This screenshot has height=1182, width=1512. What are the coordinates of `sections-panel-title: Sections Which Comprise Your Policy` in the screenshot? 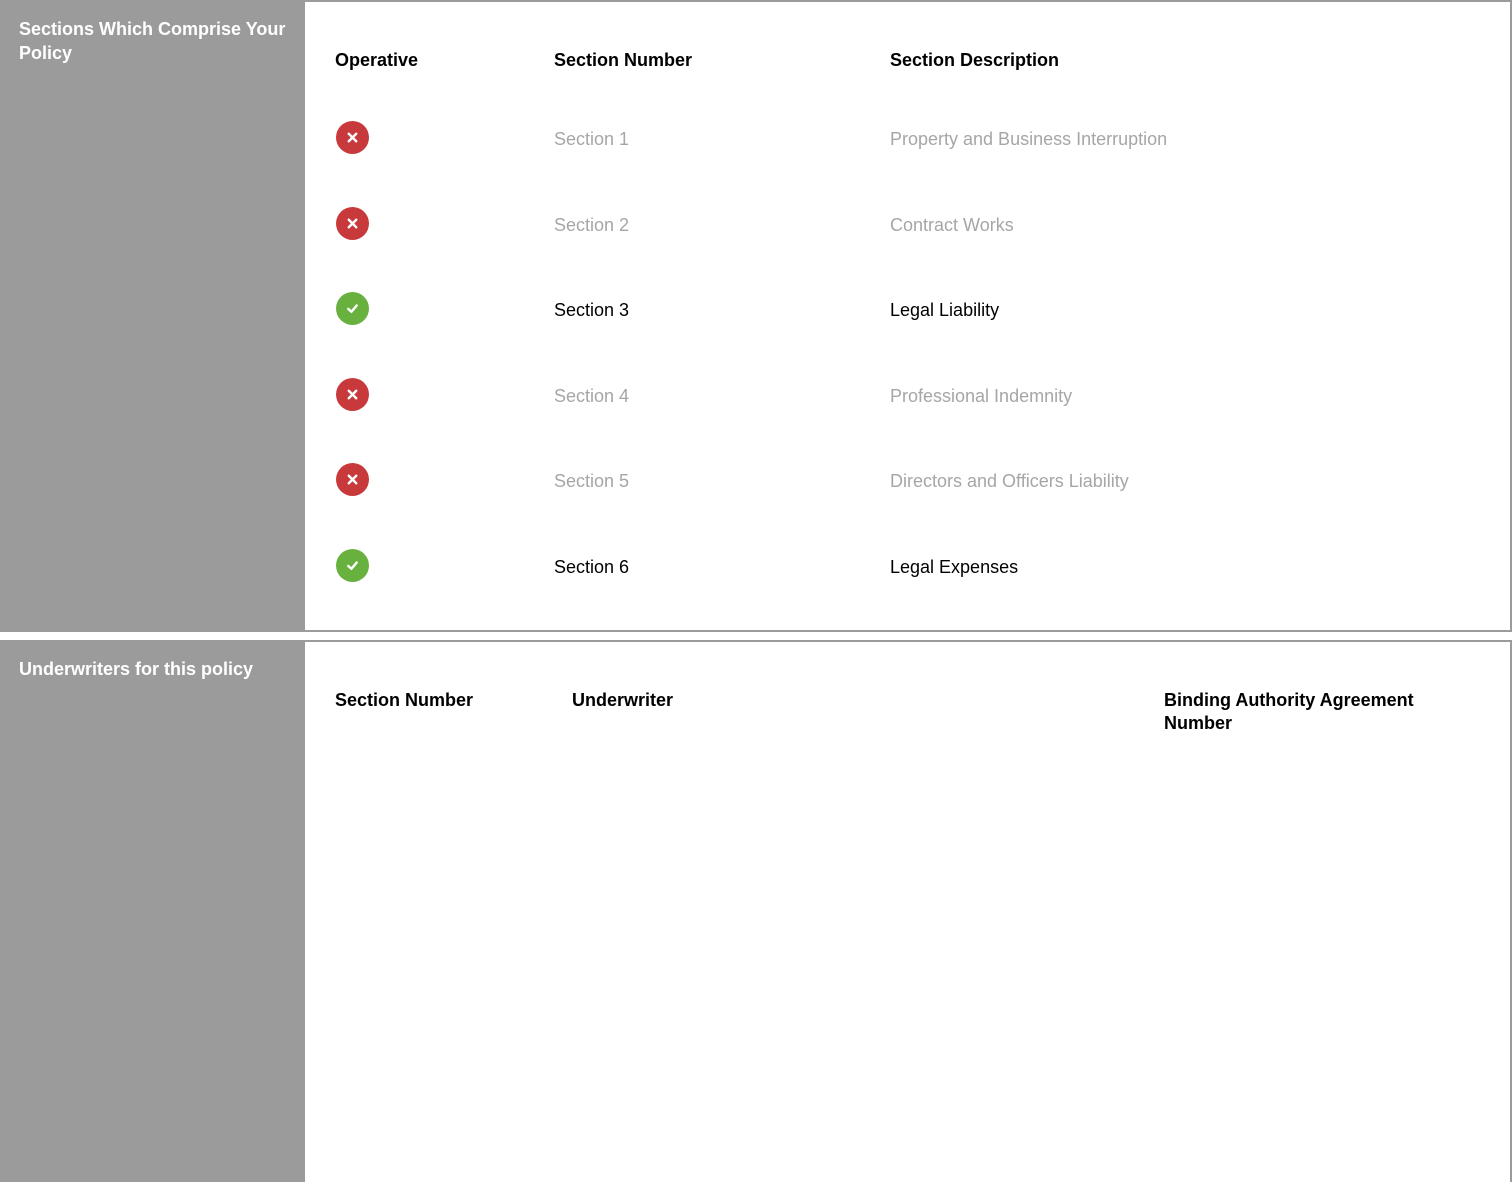 It's located at (152, 316).